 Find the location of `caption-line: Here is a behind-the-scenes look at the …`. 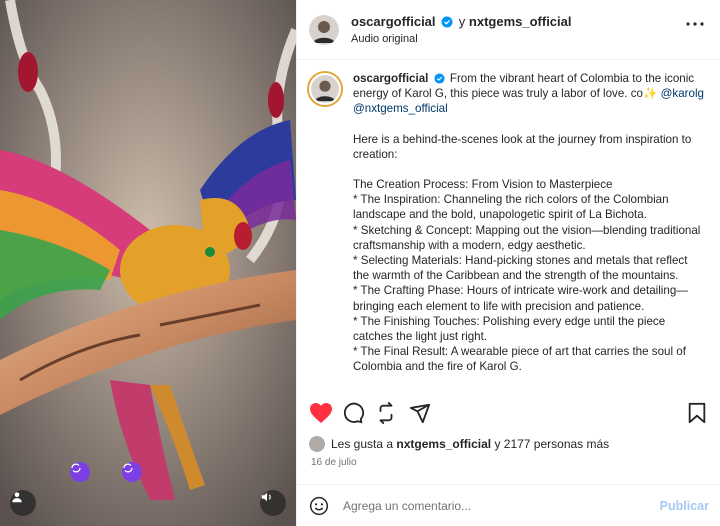

caption-line: Here is a behind-the-scenes look at the … is located at coordinates (522, 146).